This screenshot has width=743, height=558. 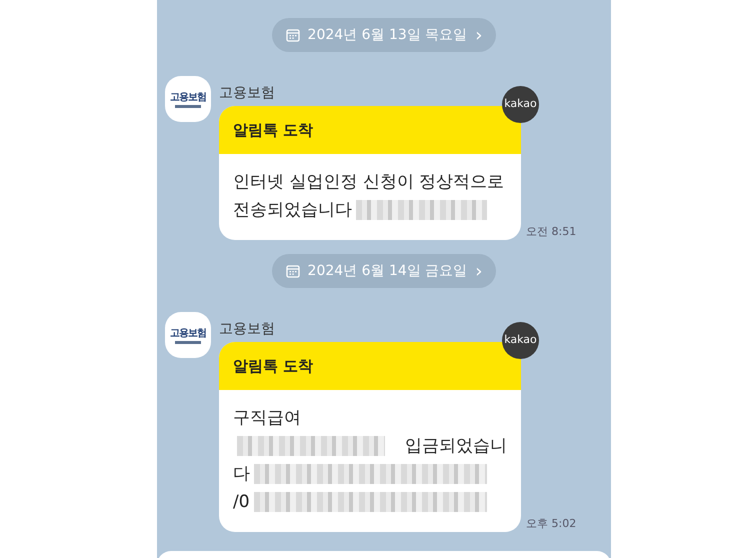 What do you see at coordinates (551, 524) in the screenshot?
I see `message-time: 오후 5:02` at bounding box center [551, 524].